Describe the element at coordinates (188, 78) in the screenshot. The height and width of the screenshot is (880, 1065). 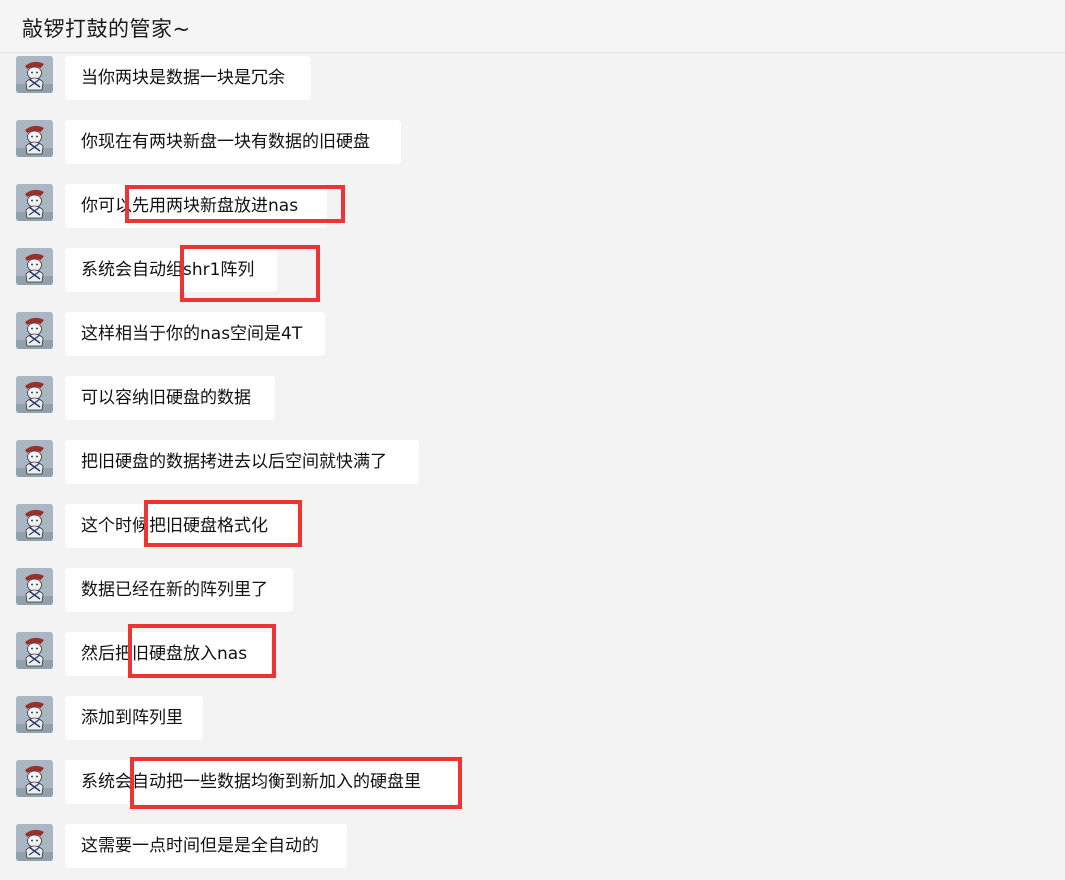
I see `message-bubble: 当你两块是数据一块是冗余` at that location.